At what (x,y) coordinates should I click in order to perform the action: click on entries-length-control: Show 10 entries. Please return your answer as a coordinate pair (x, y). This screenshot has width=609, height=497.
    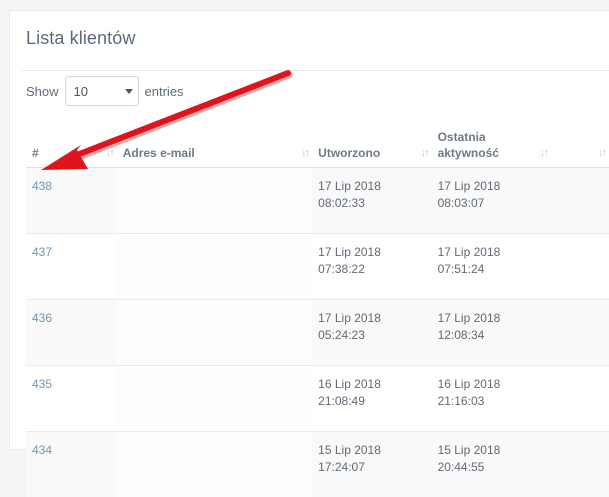
    Looking at the image, I should click on (105, 91).